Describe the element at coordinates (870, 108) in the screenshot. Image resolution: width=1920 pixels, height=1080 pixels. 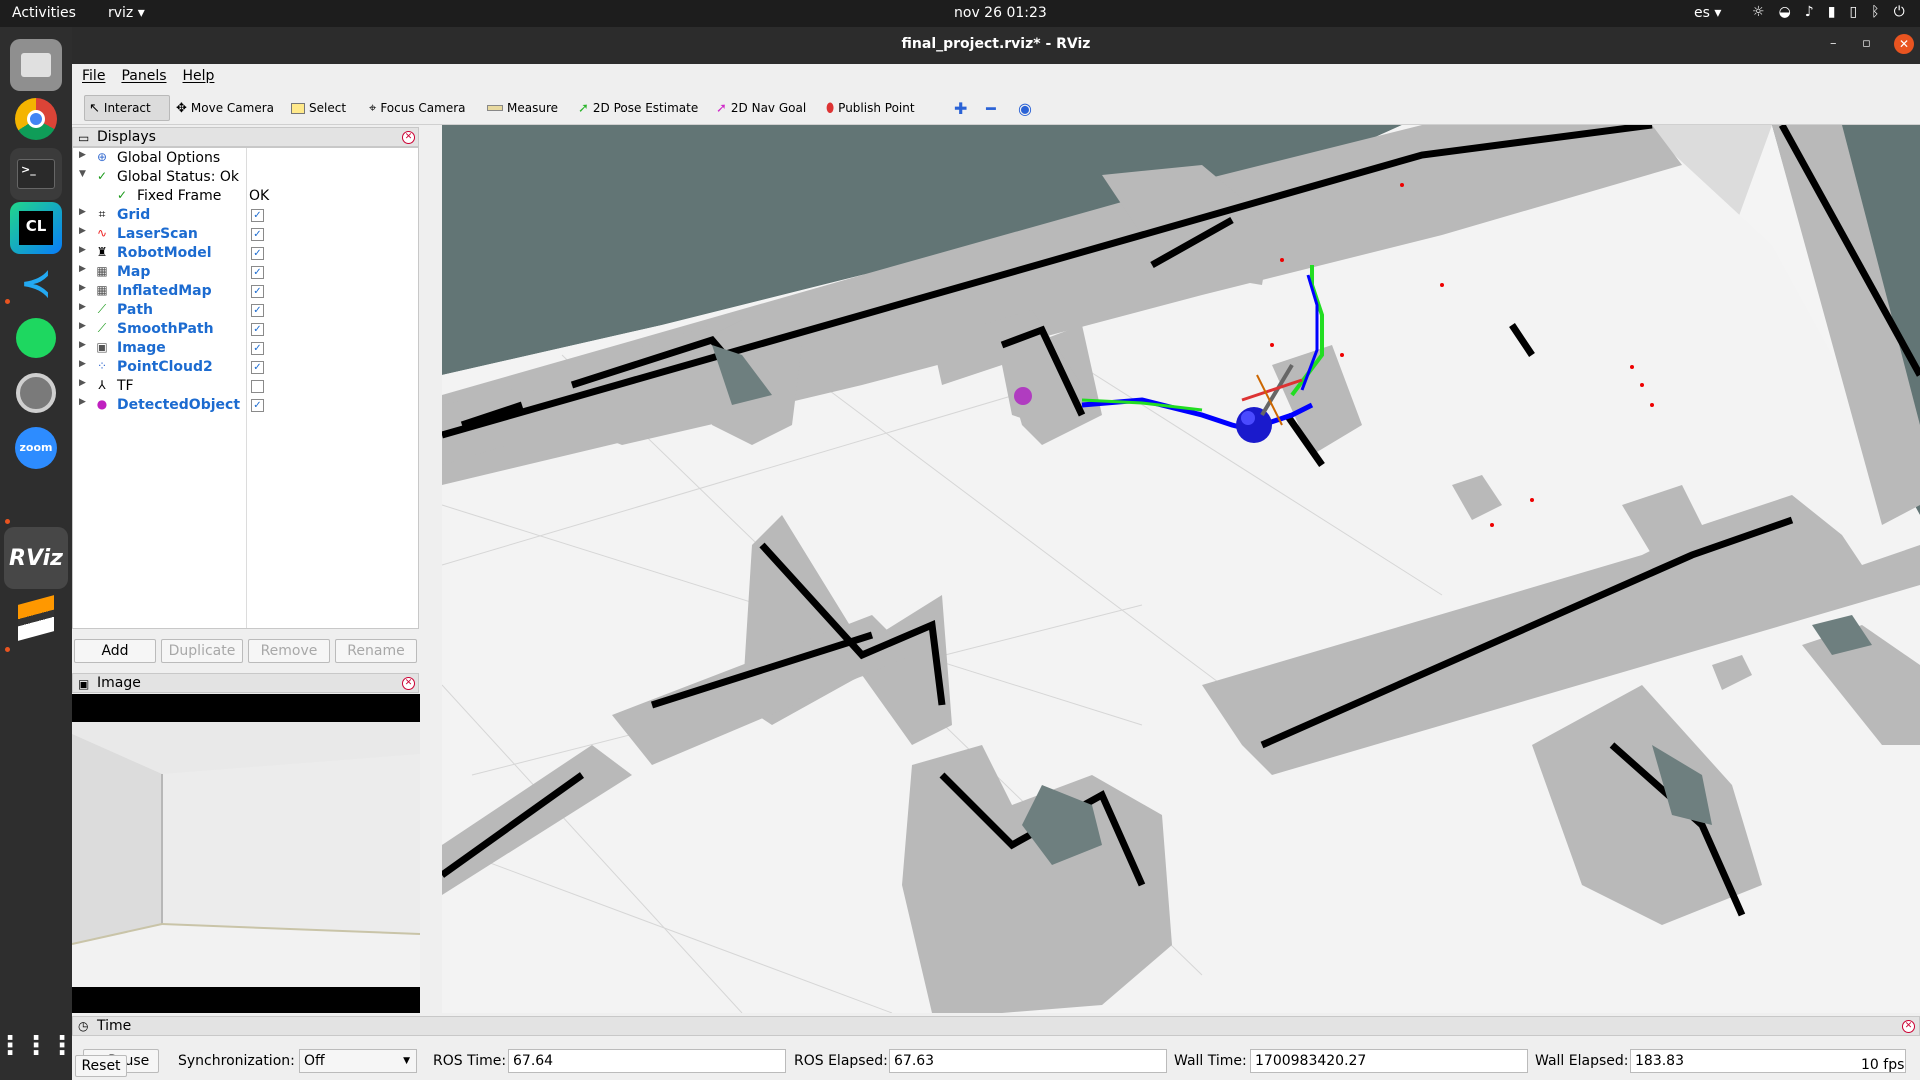
I see `publish-point-tool-button: ⬮ Publish Point` at that location.